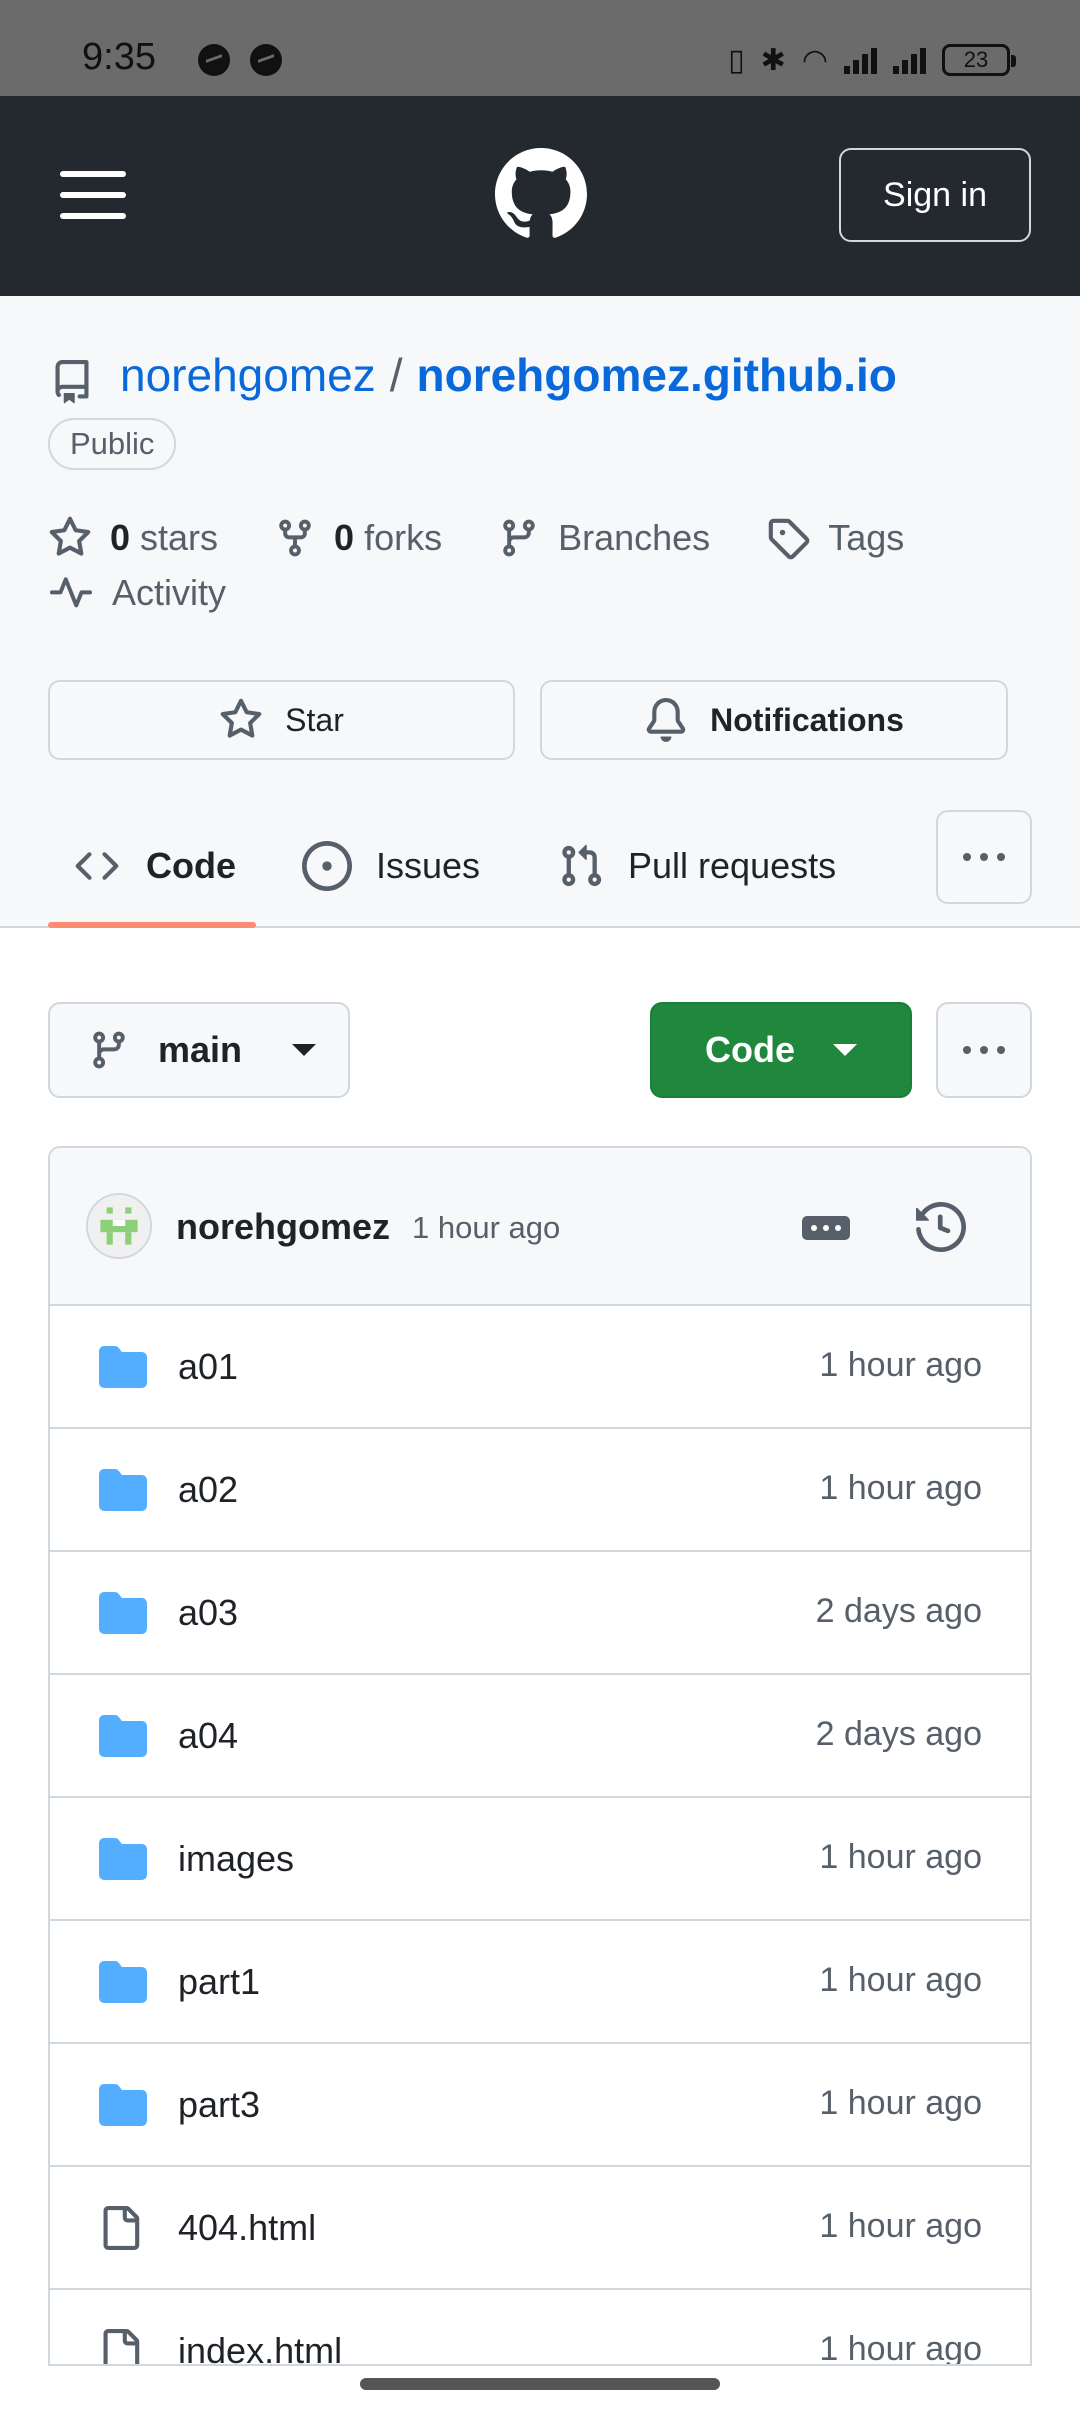 This screenshot has width=1080, height=2412. Describe the element at coordinates (119, 57) in the screenshot. I see `status-time: 9:35` at that location.